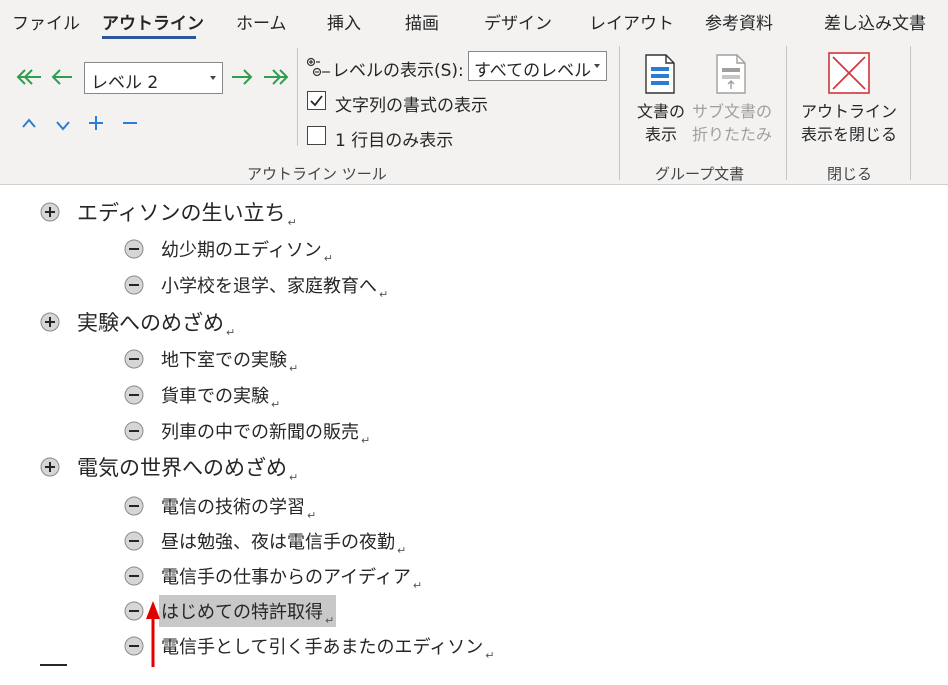  I want to click on master-document-group-label: グループ文書, so click(700, 174).